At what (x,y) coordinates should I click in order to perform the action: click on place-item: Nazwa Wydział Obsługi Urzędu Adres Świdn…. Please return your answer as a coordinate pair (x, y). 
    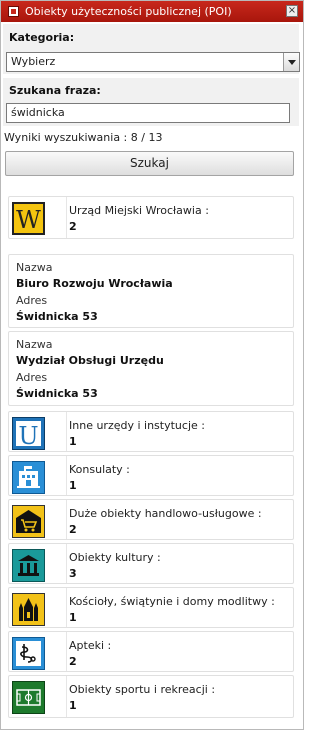
    Looking at the image, I should click on (151, 368).